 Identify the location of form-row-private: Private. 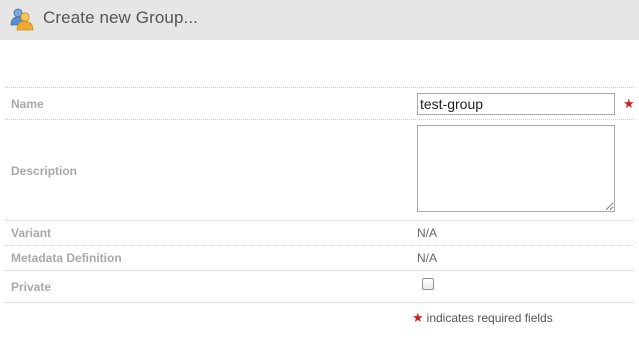
(319, 287).